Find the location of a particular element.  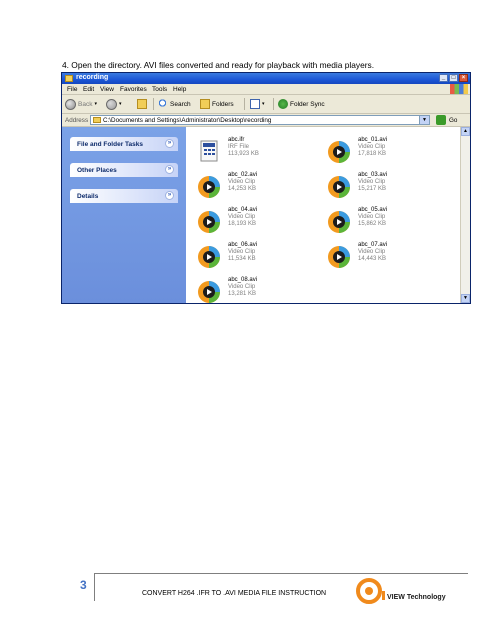

address-label: Address is located at coordinates (77, 120).